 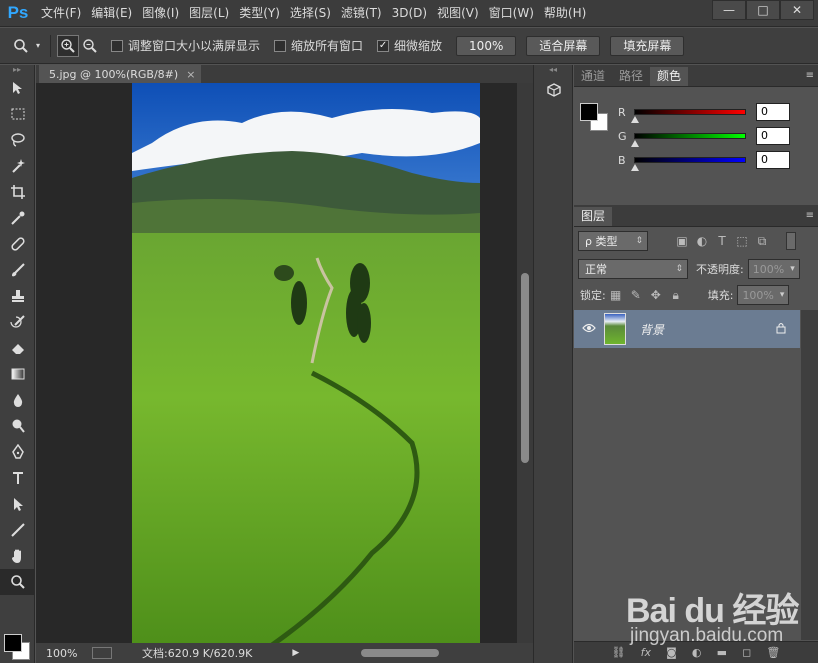 I want to click on new-layer-icon: ◻, so click(x=746, y=652).